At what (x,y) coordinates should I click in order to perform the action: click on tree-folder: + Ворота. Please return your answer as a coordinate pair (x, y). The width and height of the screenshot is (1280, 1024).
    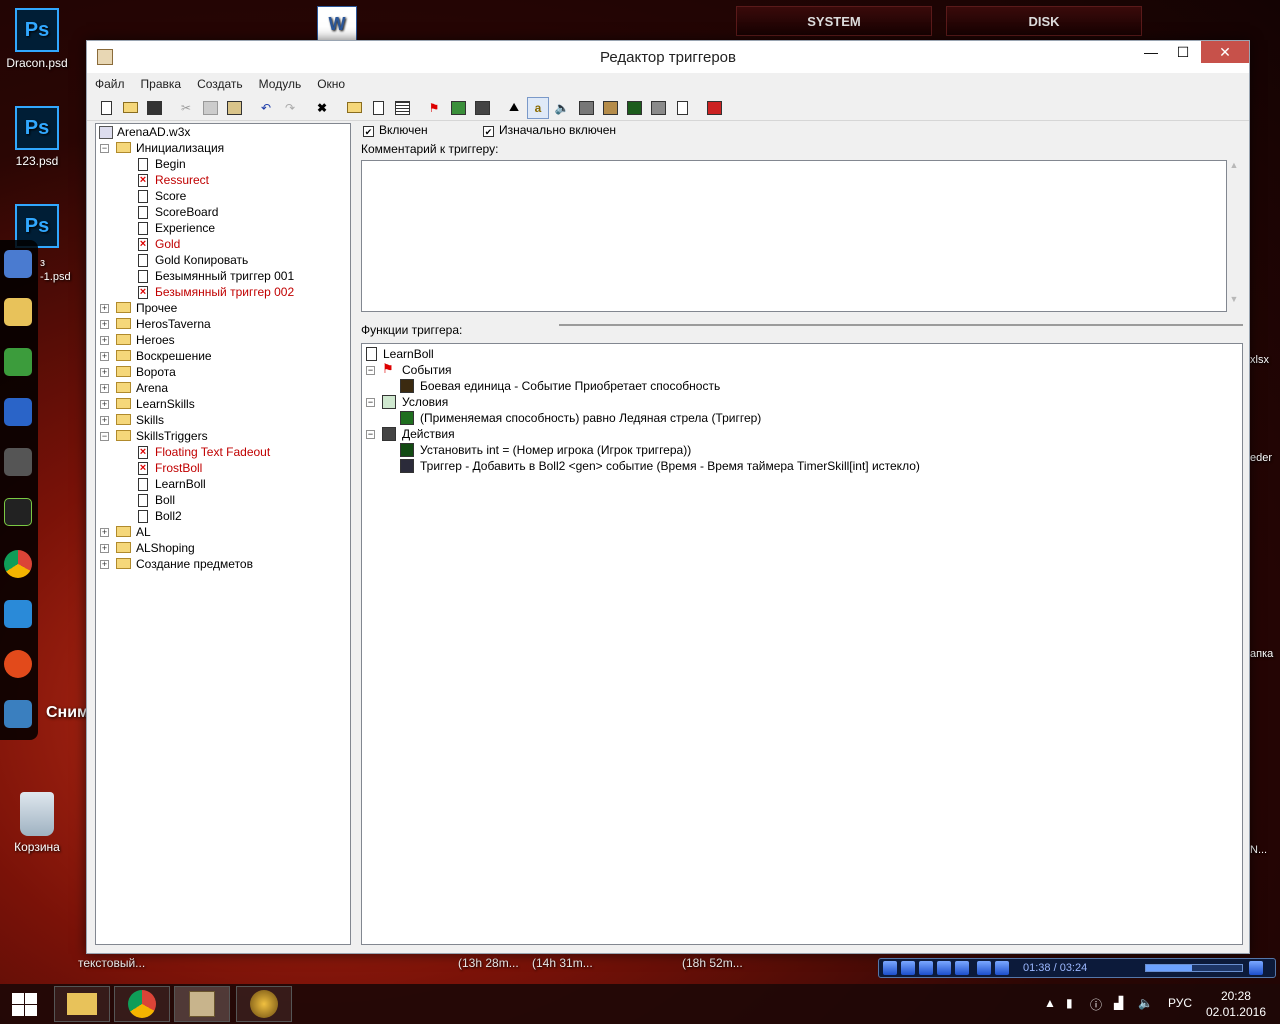
    Looking at the image, I should click on (223, 372).